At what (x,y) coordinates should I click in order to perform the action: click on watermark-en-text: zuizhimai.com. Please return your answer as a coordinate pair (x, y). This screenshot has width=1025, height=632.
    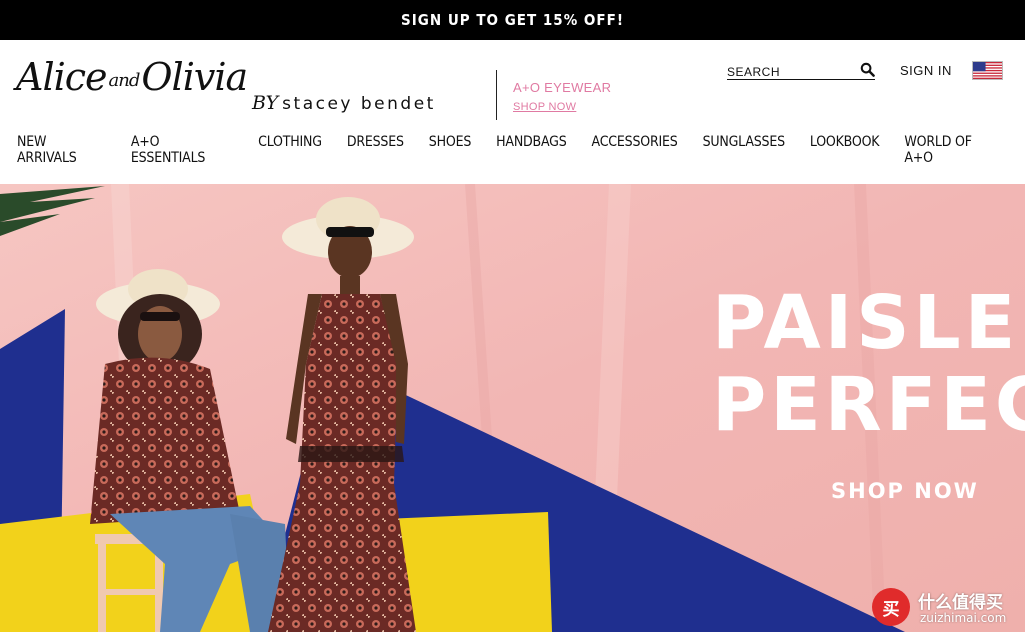
    Looking at the image, I should click on (963, 618).